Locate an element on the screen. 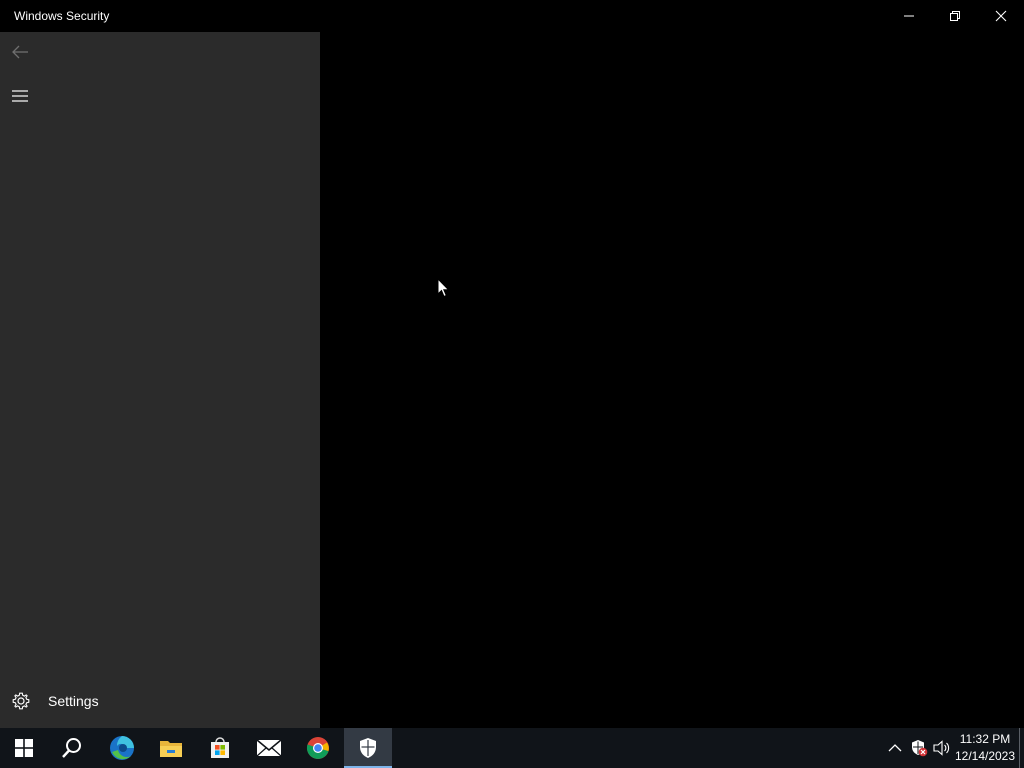 This screenshot has height=768, width=1024. taskbar-app-chrome is located at coordinates (318, 748).